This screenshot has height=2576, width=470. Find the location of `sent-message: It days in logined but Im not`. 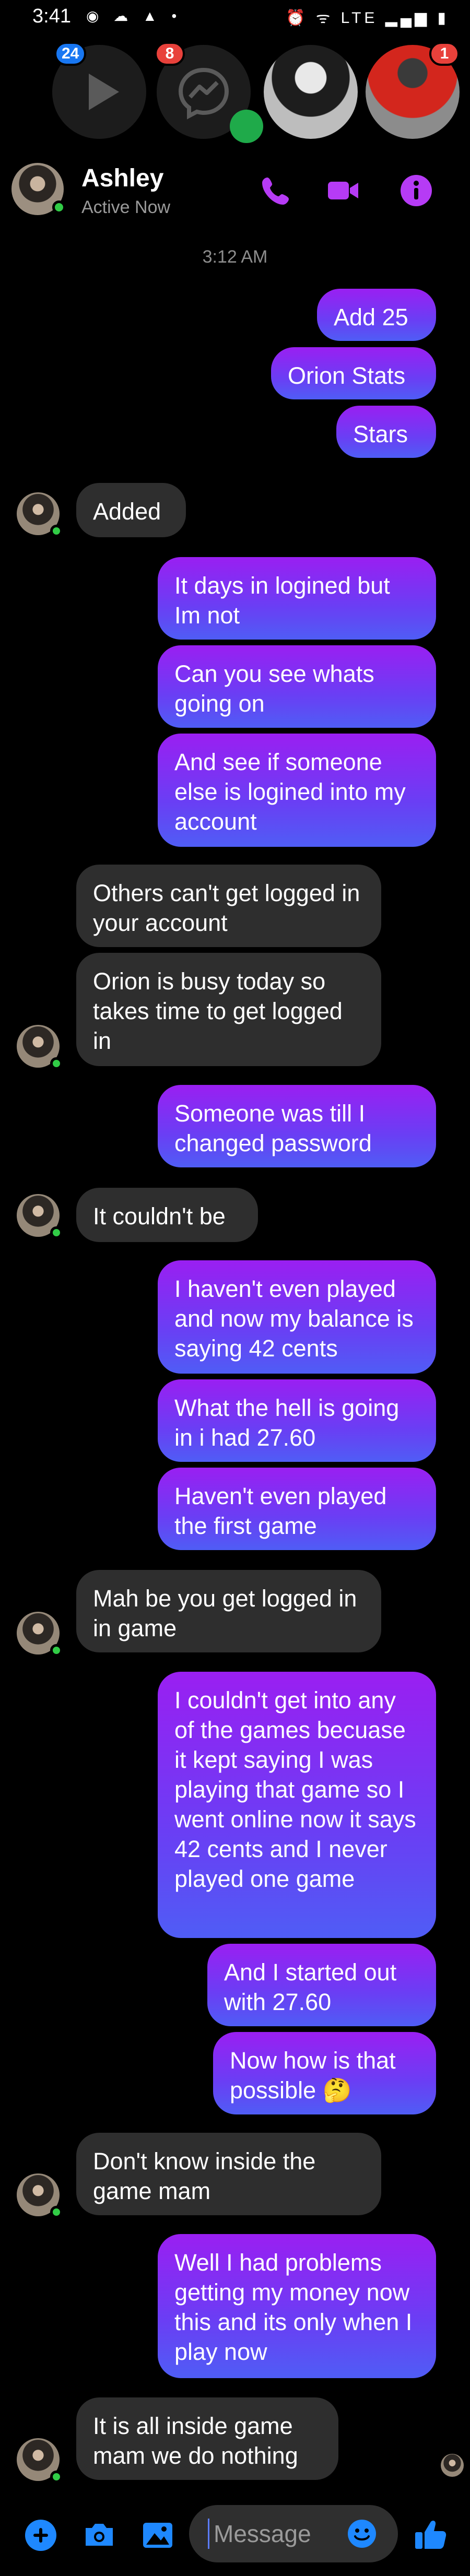

sent-message: It days in logined but Im not is located at coordinates (297, 598).